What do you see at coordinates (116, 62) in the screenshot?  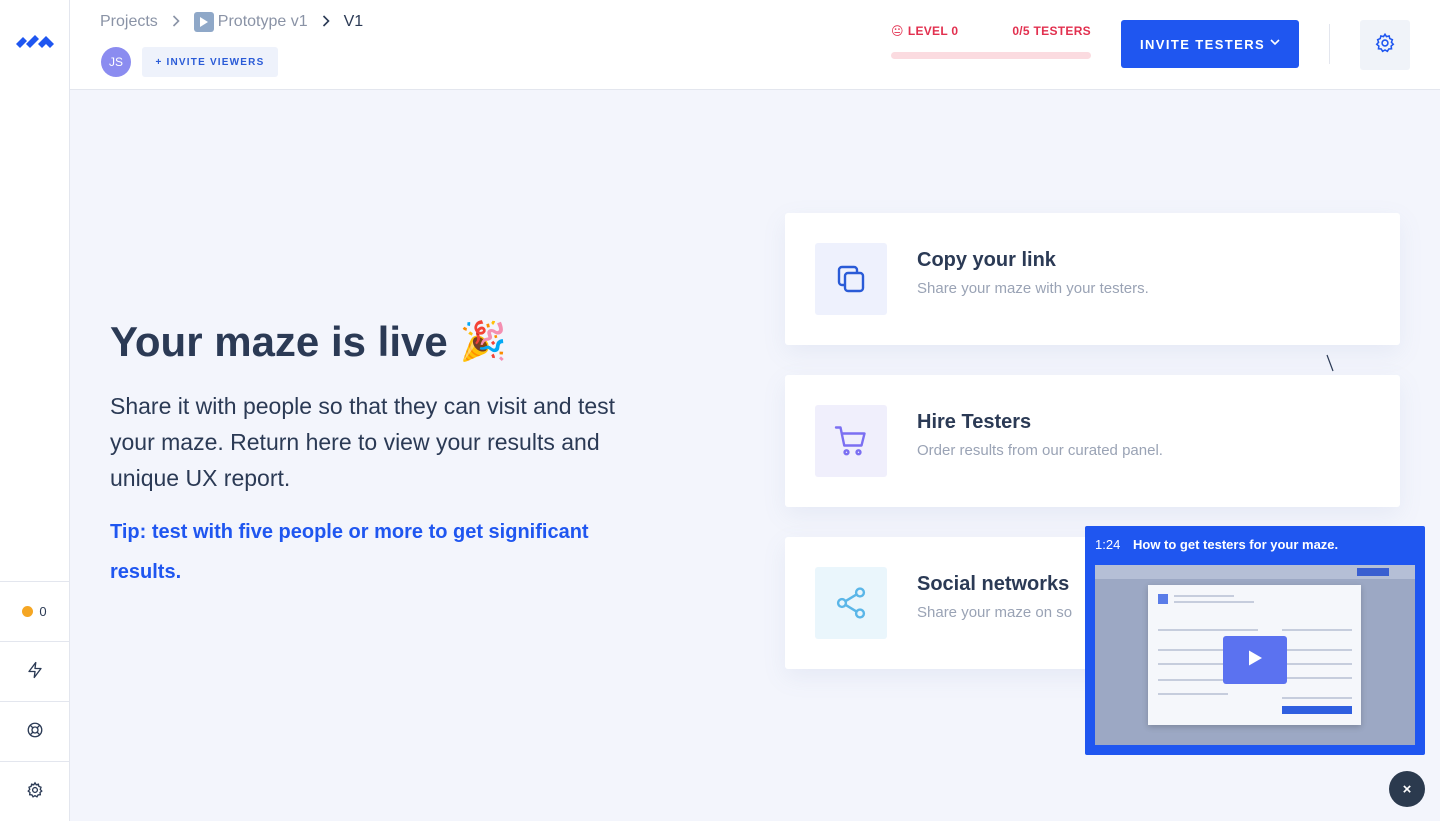 I see `avatar: JS` at bounding box center [116, 62].